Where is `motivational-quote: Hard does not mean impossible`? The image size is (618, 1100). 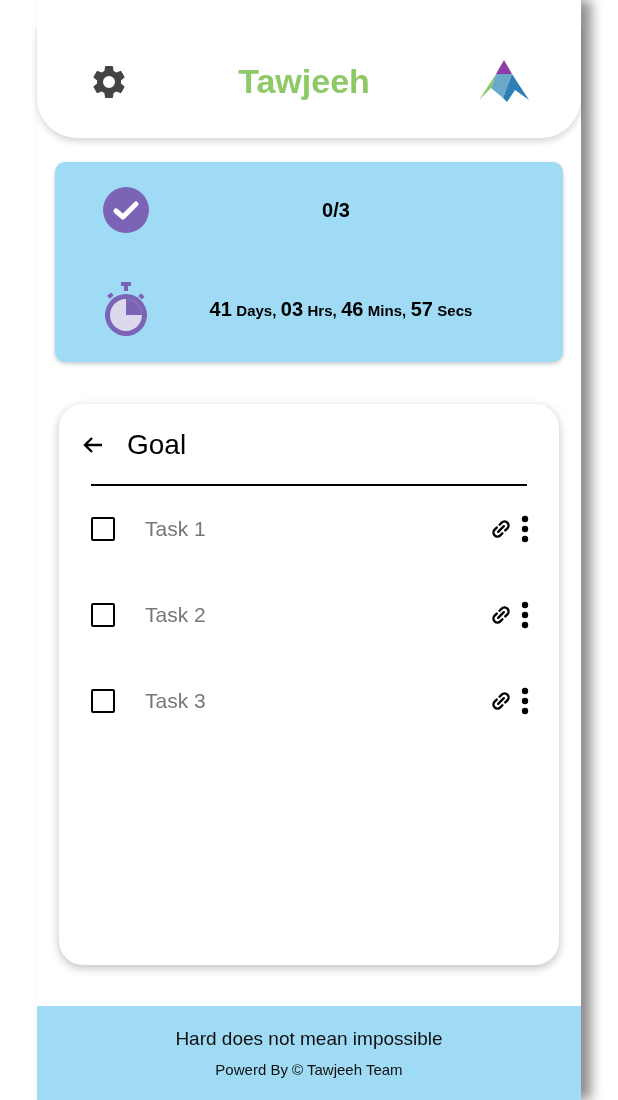 motivational-quote: Hard does not mean impossible is located at coordinates (309, 1038).